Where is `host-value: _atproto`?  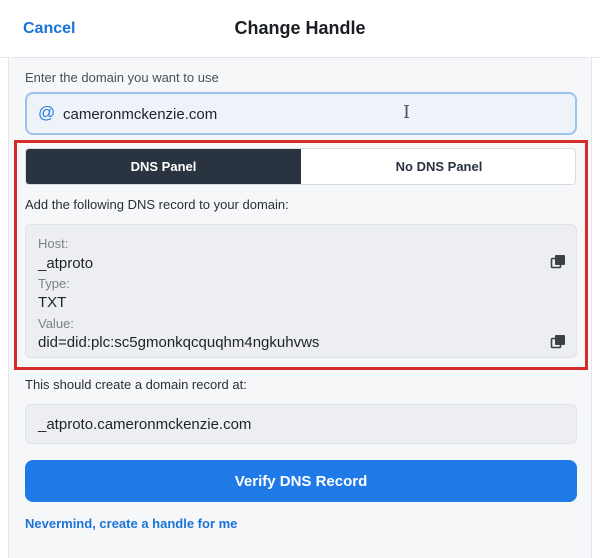
host-value: _atproto is located at coordinates (66, 263).